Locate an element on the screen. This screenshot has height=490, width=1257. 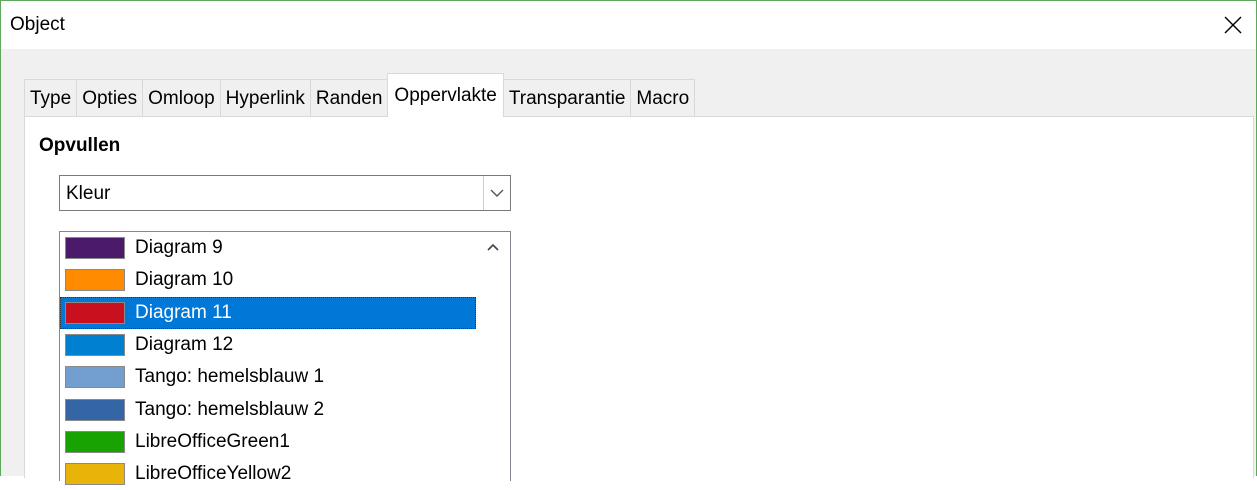
tab-type: Type is located at coordinates (51, 98).